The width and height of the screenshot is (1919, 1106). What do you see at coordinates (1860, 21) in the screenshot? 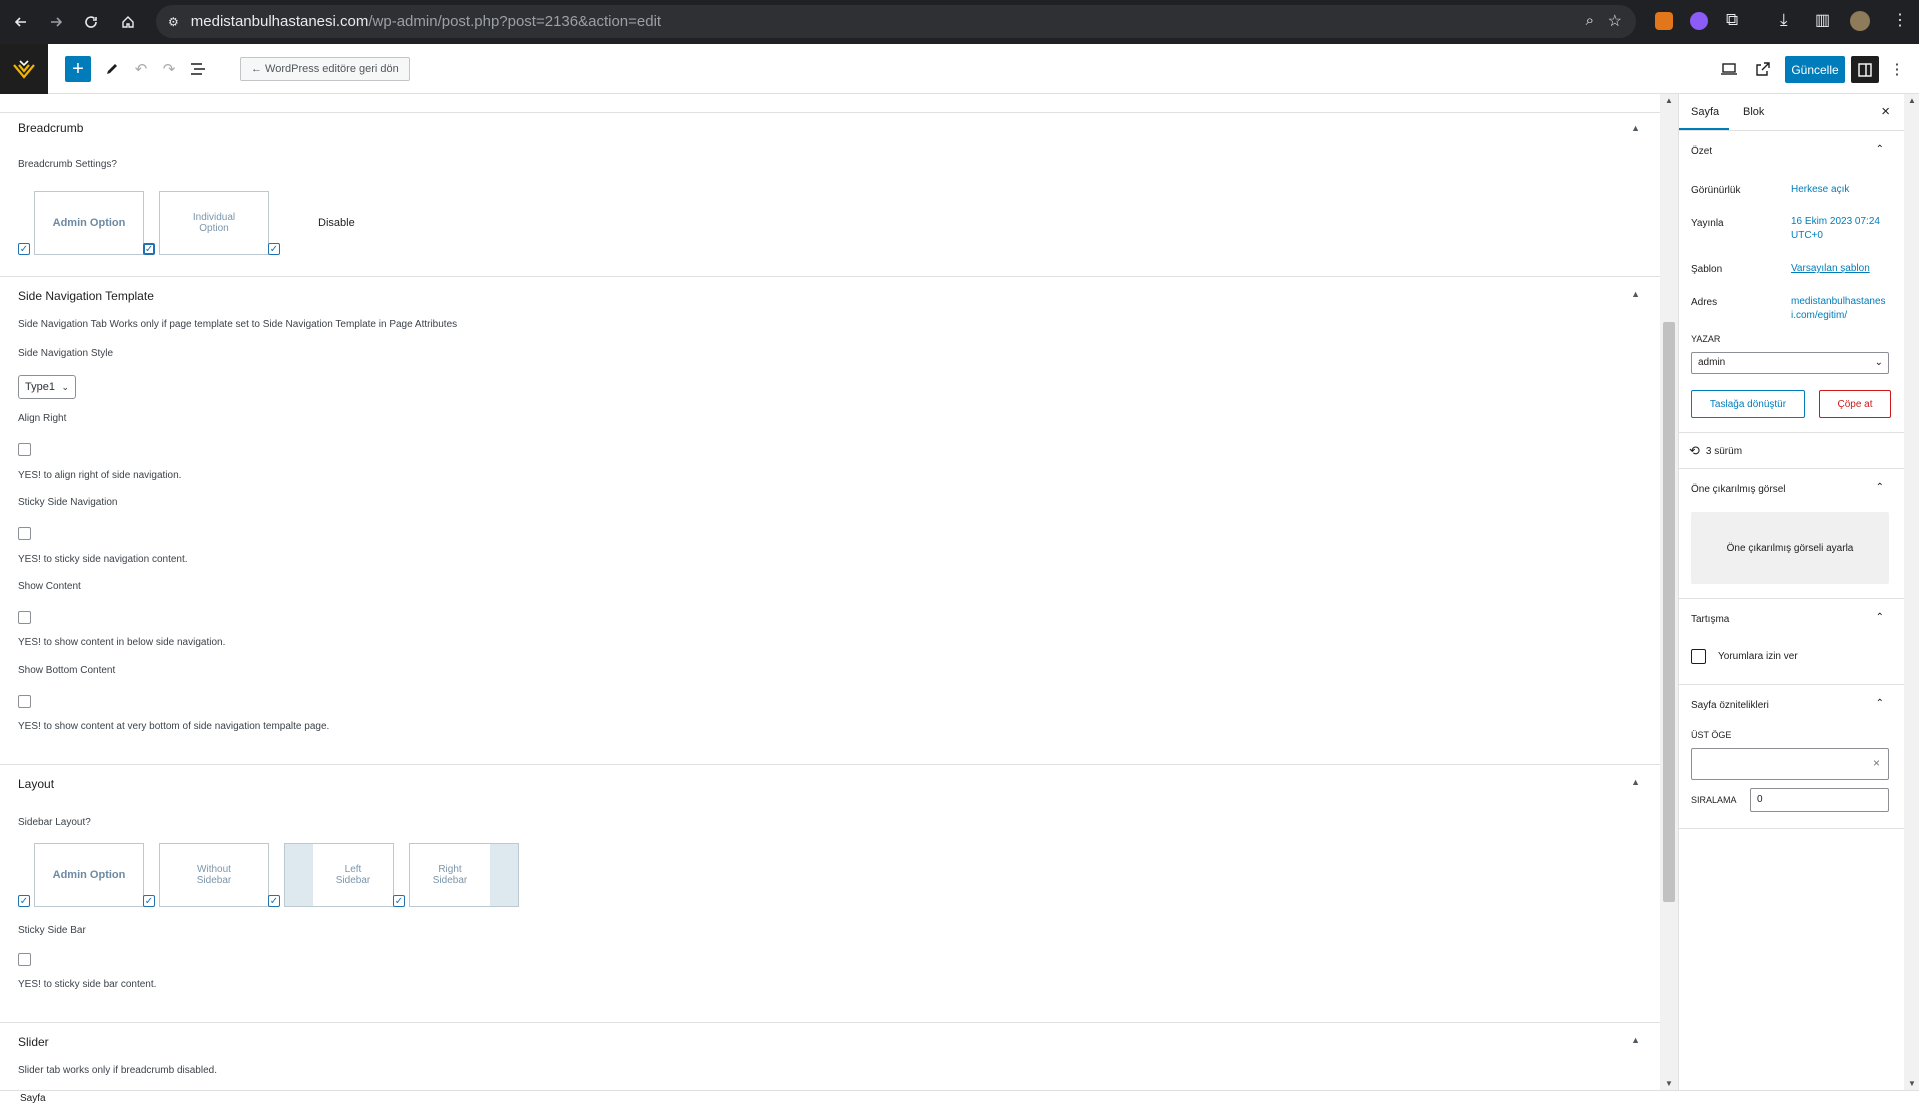
I see `profile-avatar` at bounding box center [1860, 21].